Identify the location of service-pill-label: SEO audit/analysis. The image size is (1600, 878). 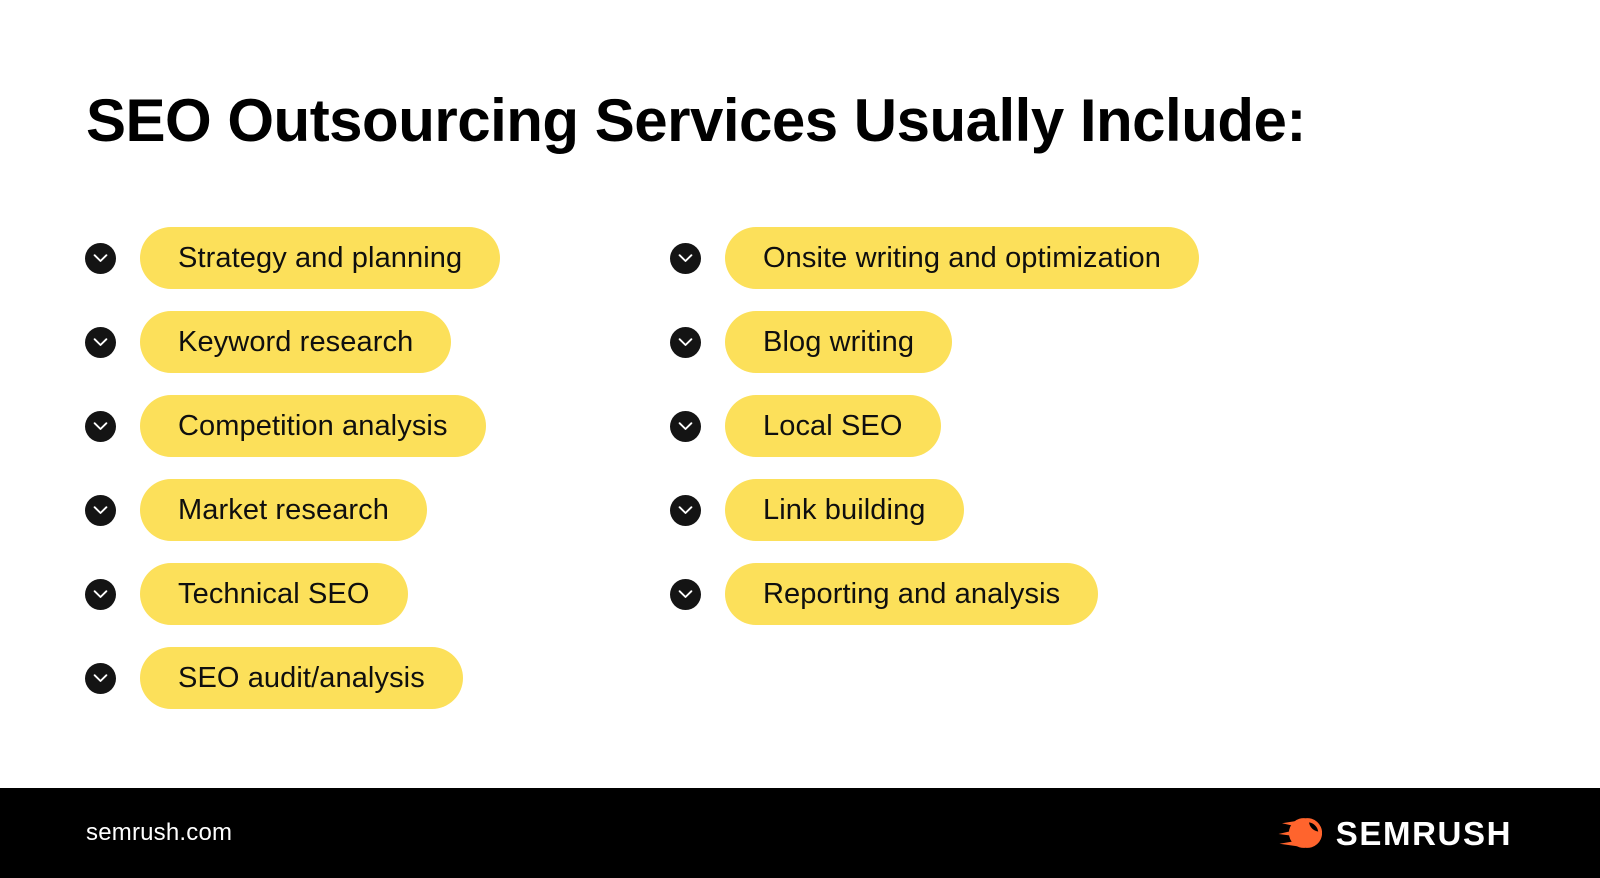
(301, 677).